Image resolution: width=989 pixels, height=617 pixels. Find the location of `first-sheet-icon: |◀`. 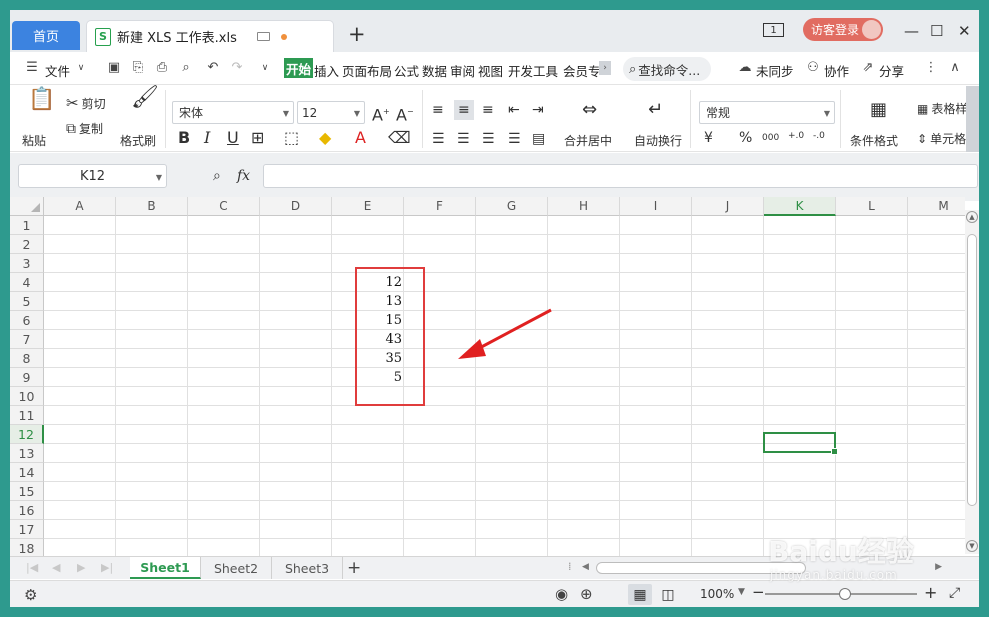

first-sheet-icon: |◀ is located at coordinates (32, 567).